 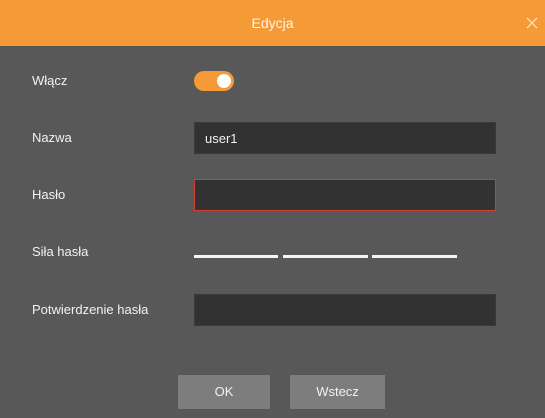 I want to click on close-icon, so click(x=532, y=23).